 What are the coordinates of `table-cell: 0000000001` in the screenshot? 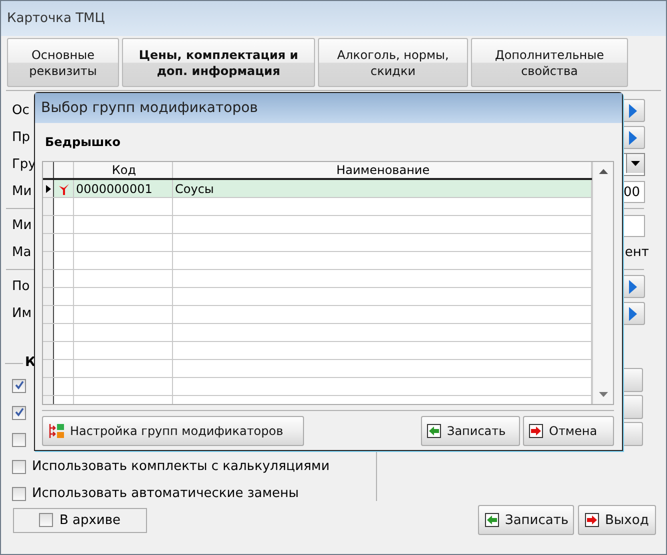 It's located at (123, 188).